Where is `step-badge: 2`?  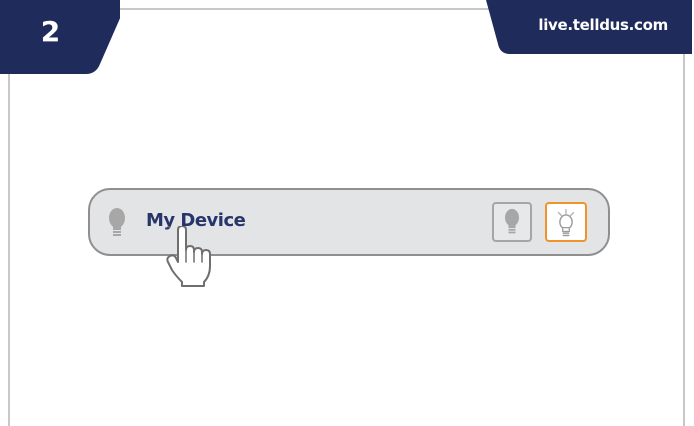
step-badge: 2 is located at coordinates (60, 37).